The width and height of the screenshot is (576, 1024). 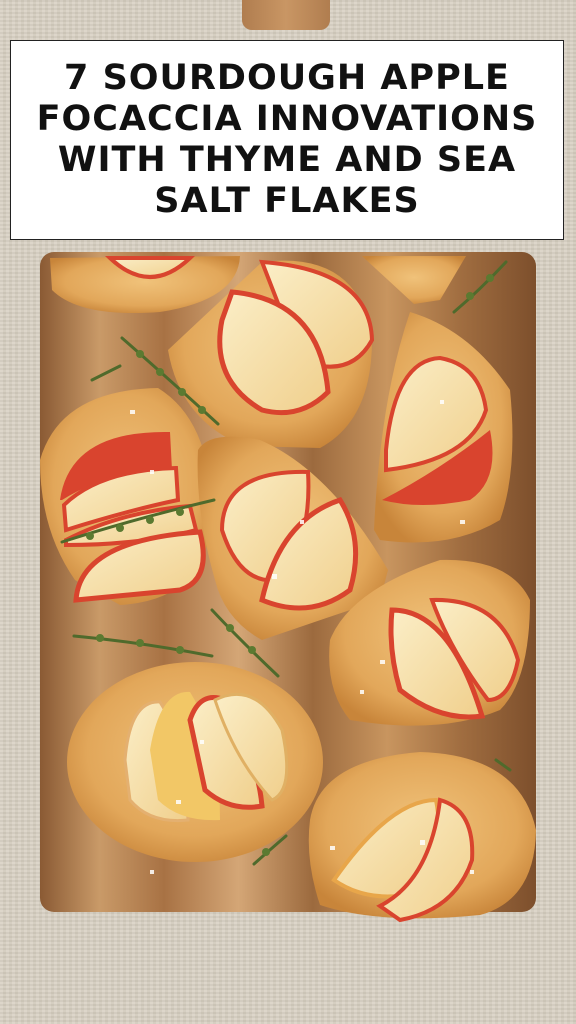 What do you see at coordinates (195, 762) in the screenshot?
I see `focaccia-bottom-left` at bounding box center [195, 762].